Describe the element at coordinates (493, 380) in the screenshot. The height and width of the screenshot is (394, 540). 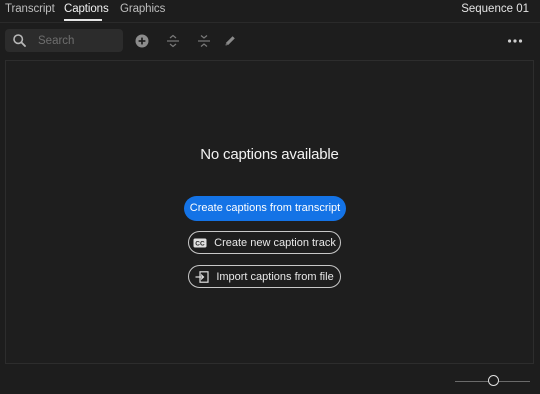
I see `zoom-slider-thumb` at that location.